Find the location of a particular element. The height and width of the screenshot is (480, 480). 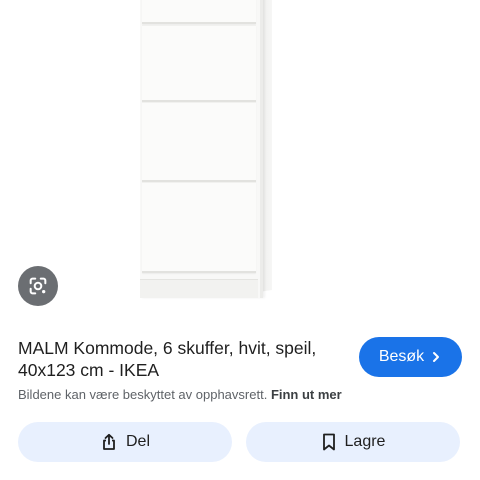

visit-button: Besøk is located at coordinates (410, 357).